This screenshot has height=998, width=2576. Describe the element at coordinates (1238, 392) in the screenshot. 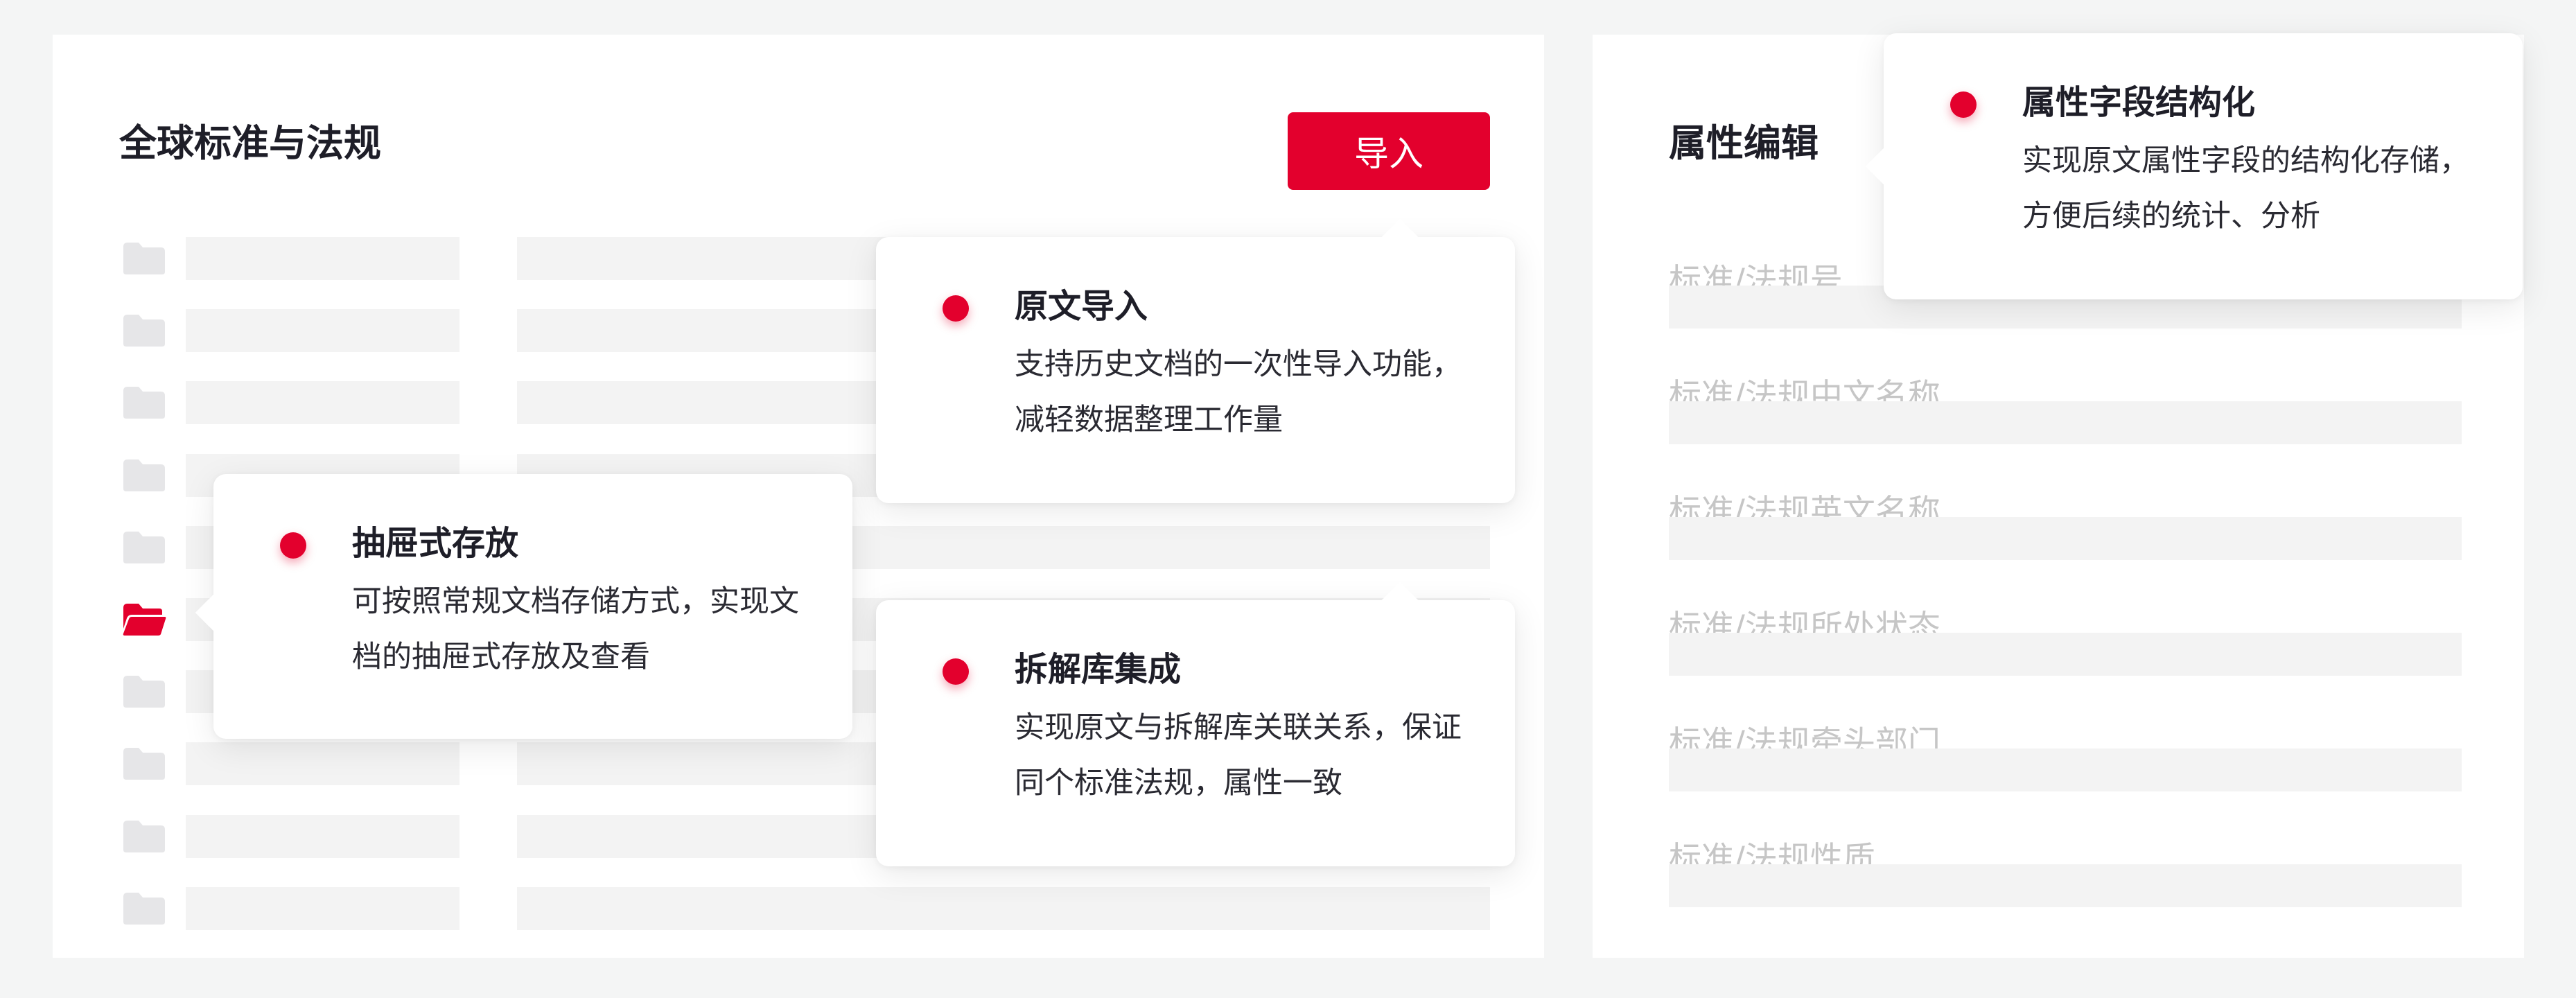

I see `callout-description: 支持历史文档的一次性导入功能，减轻数据整理工作量` at that location.